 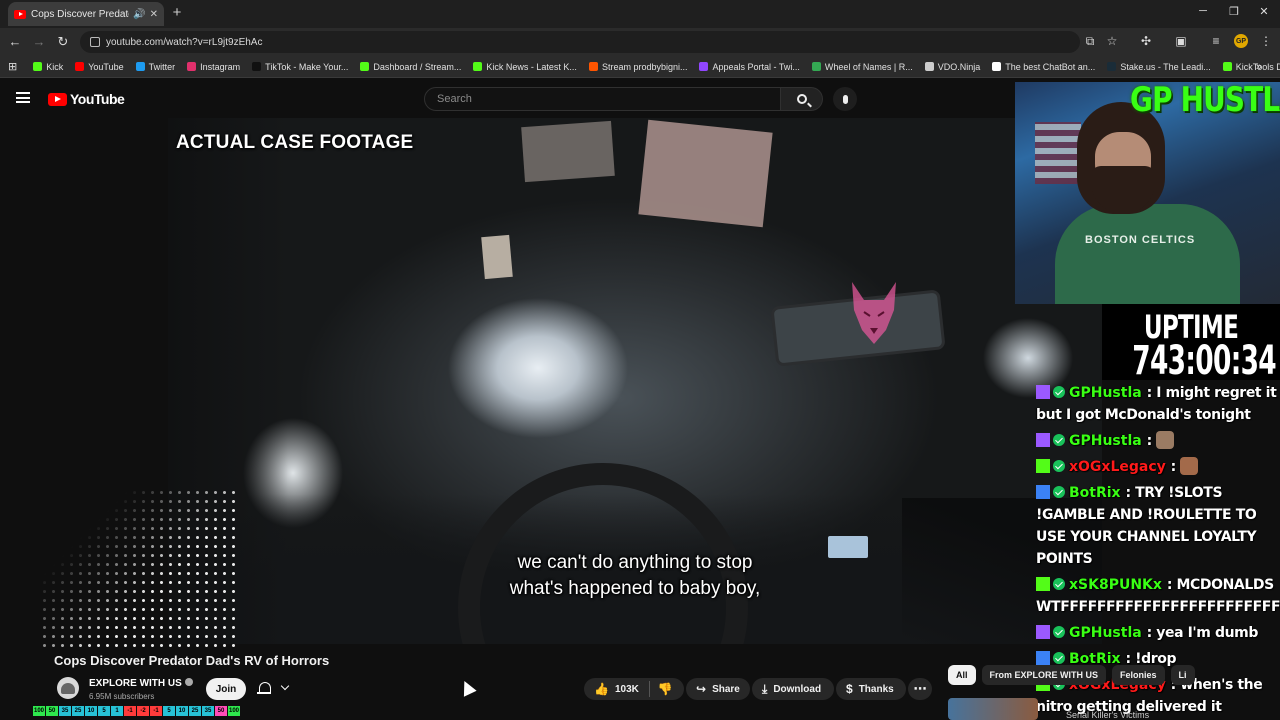 I want to click on chat-message: GPHustla :, so click(x=1158, y=441).